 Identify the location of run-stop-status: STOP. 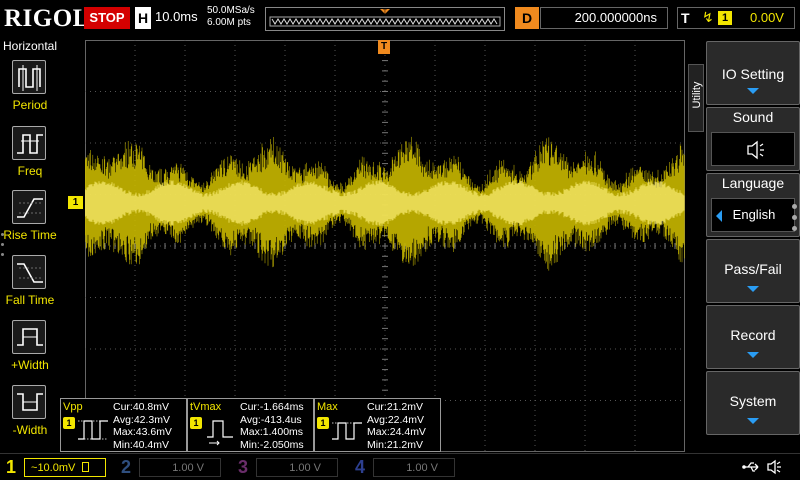
(107, 18).